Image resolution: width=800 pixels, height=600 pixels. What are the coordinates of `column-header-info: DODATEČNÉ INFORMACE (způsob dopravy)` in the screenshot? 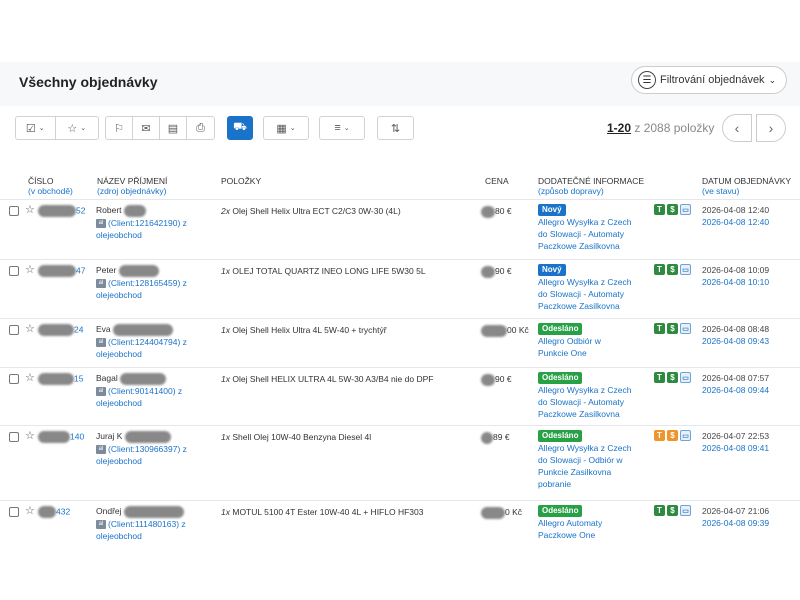 It's located at (591, 186).